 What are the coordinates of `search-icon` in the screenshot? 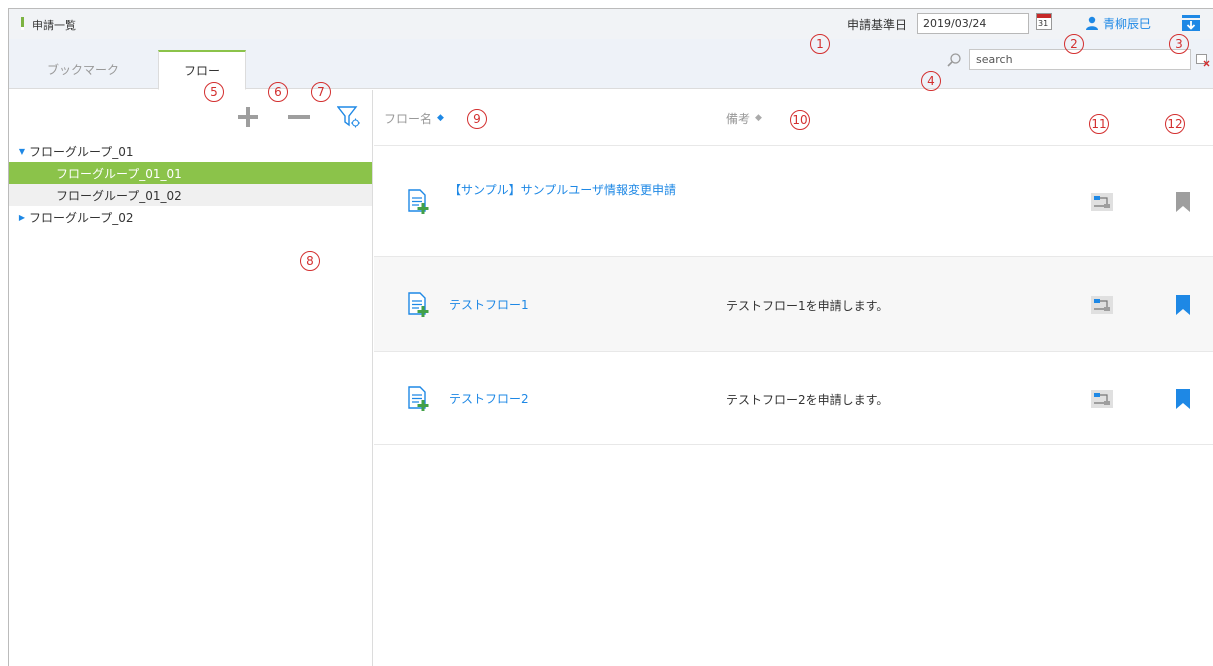 It's located at (954, 60).